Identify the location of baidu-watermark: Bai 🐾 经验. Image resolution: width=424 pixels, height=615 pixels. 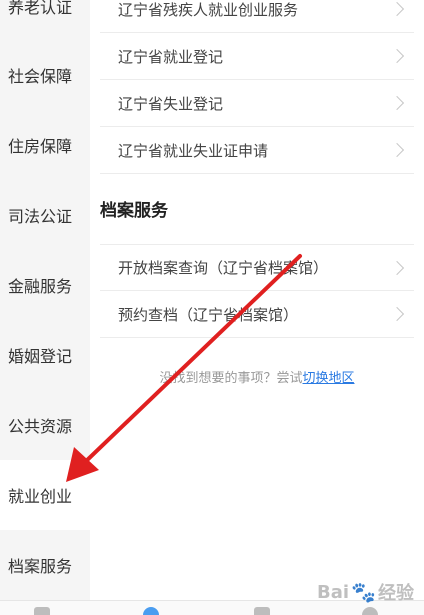
(365, 592).